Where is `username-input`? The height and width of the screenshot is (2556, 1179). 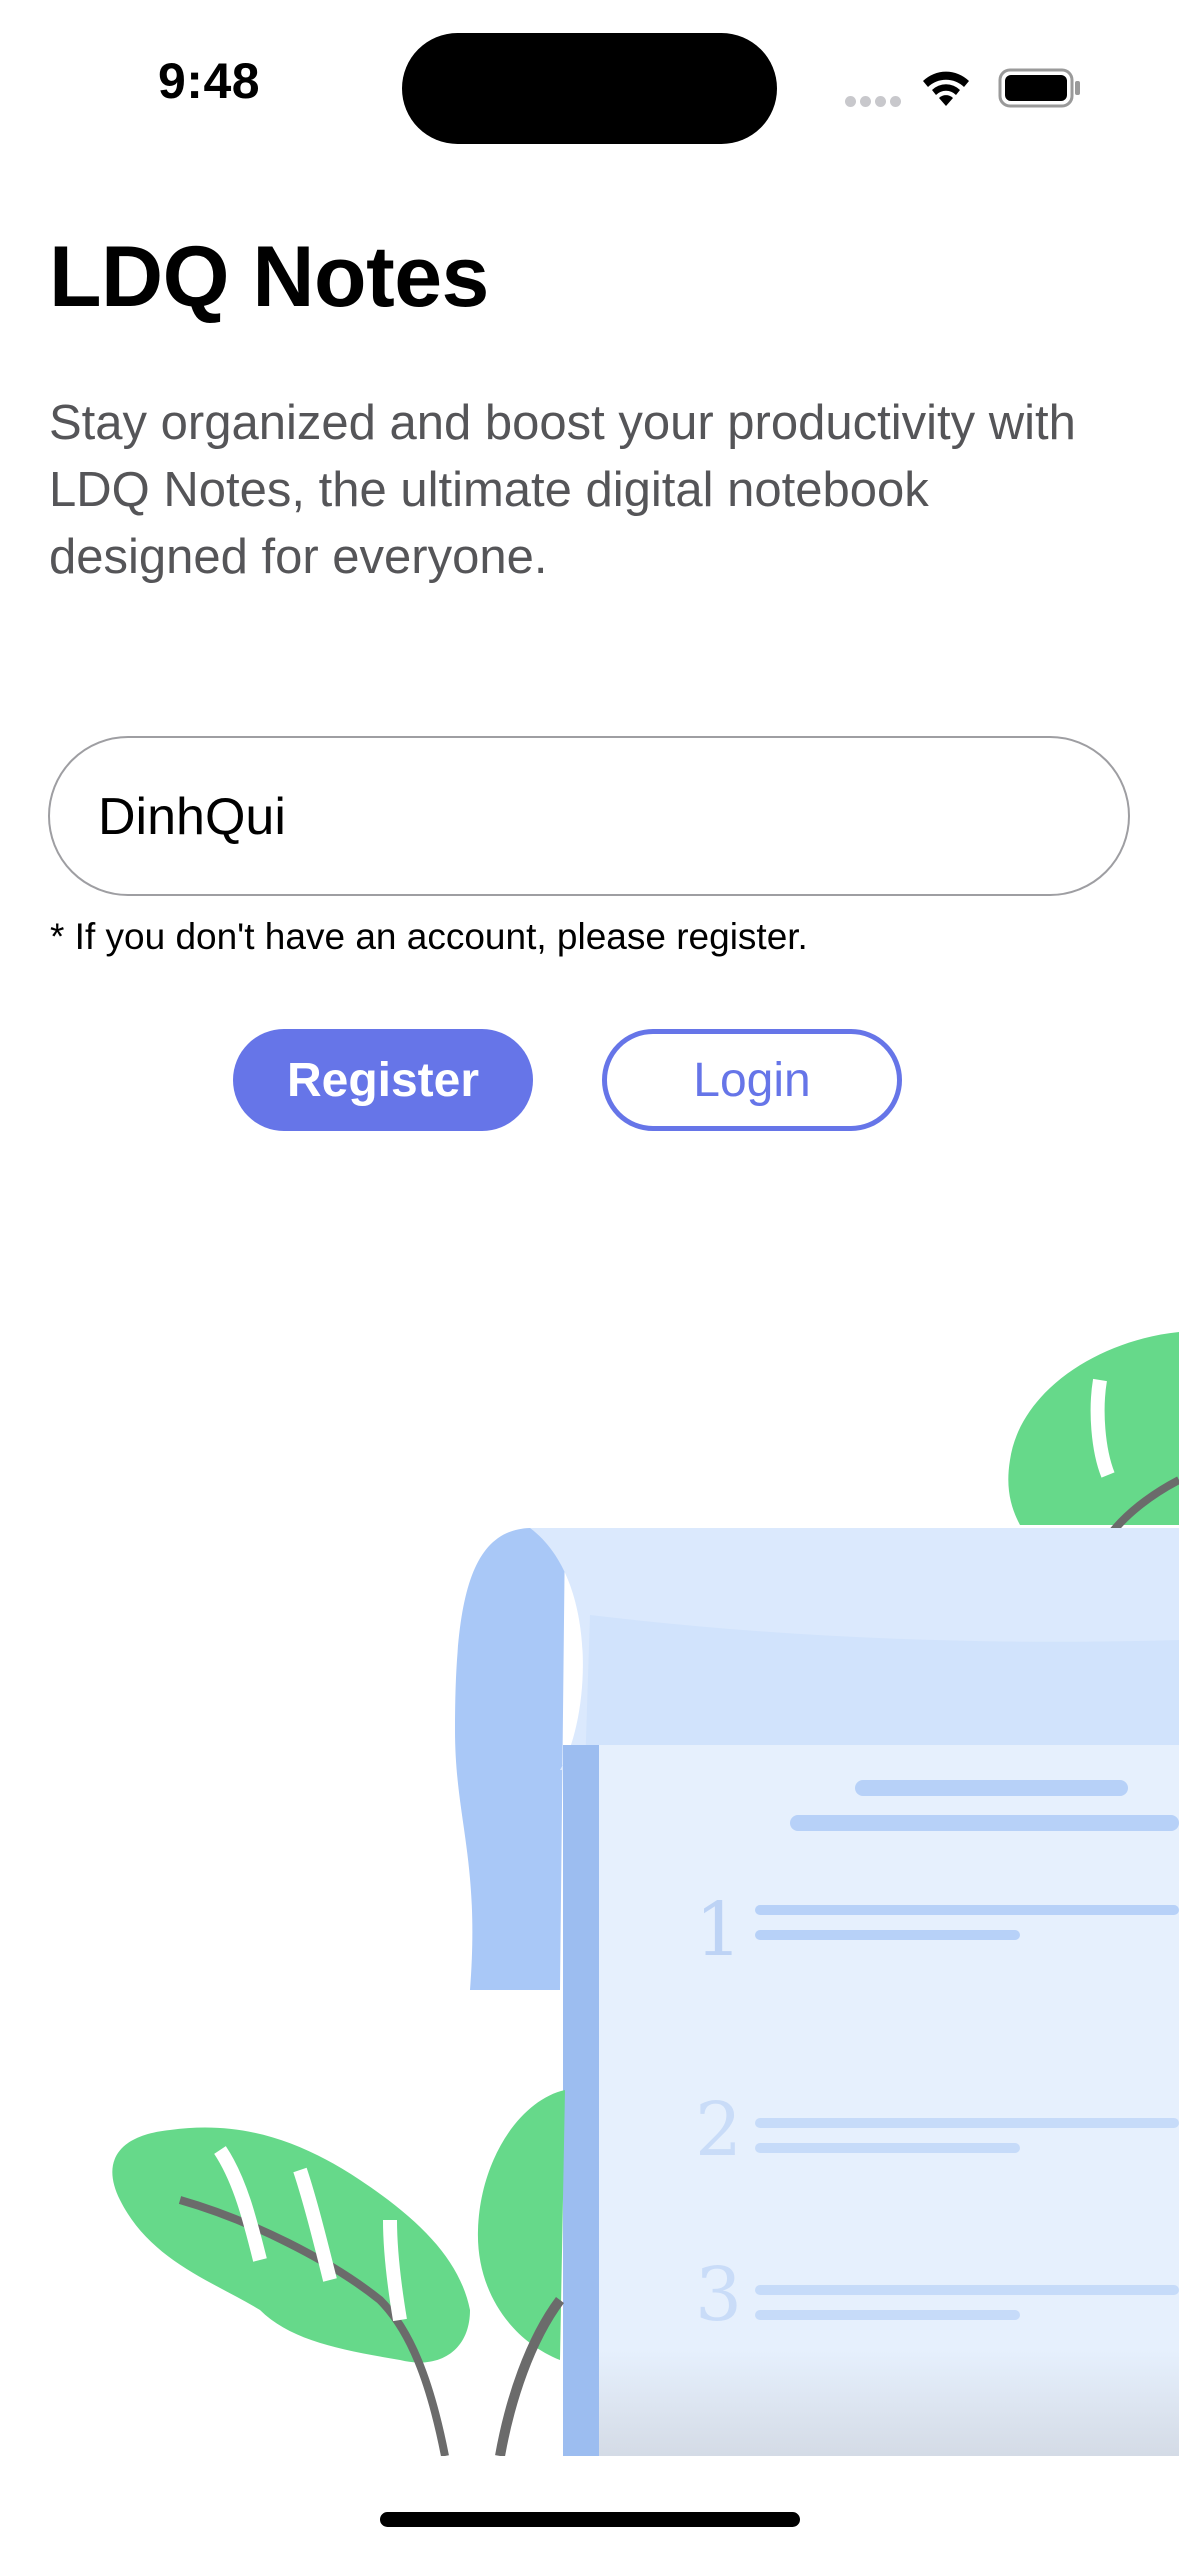
username-input is located at coordinates (588, 817).